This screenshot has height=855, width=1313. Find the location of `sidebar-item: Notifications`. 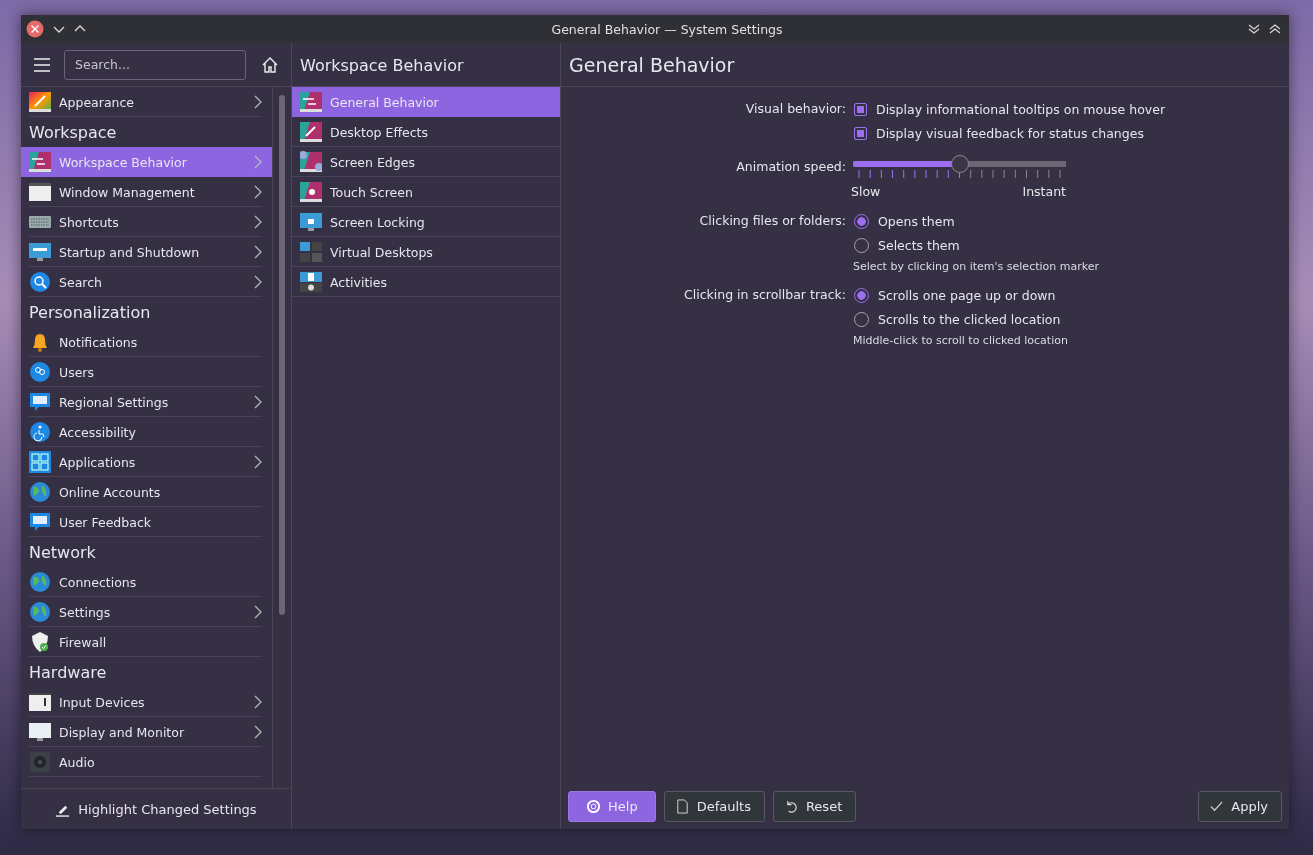

sidebar-item: Notifications is located at coordinates (146, 342).